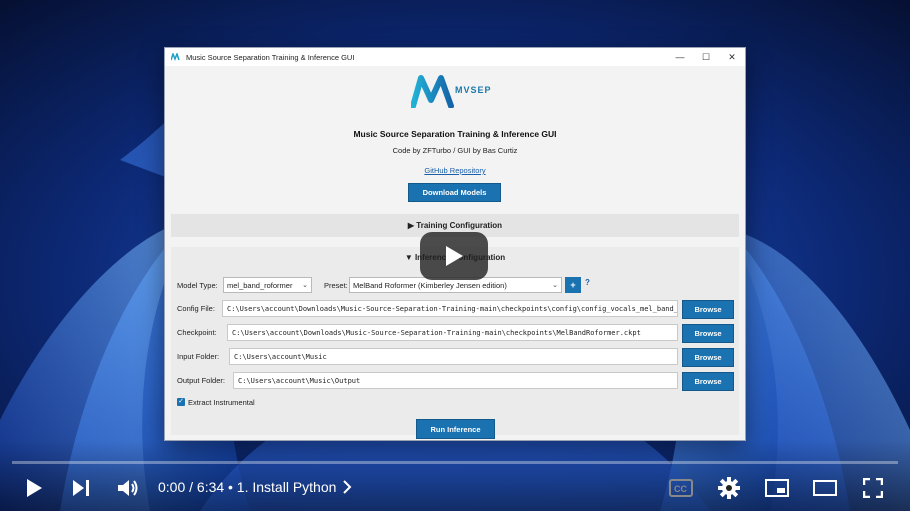 Image resolution: width=910 pixels, height=511 pixels. What do you see at coordinates (708, 357) in the screenshot?
I see `input-browse-button: Browse` at bounding box center [708, 357].